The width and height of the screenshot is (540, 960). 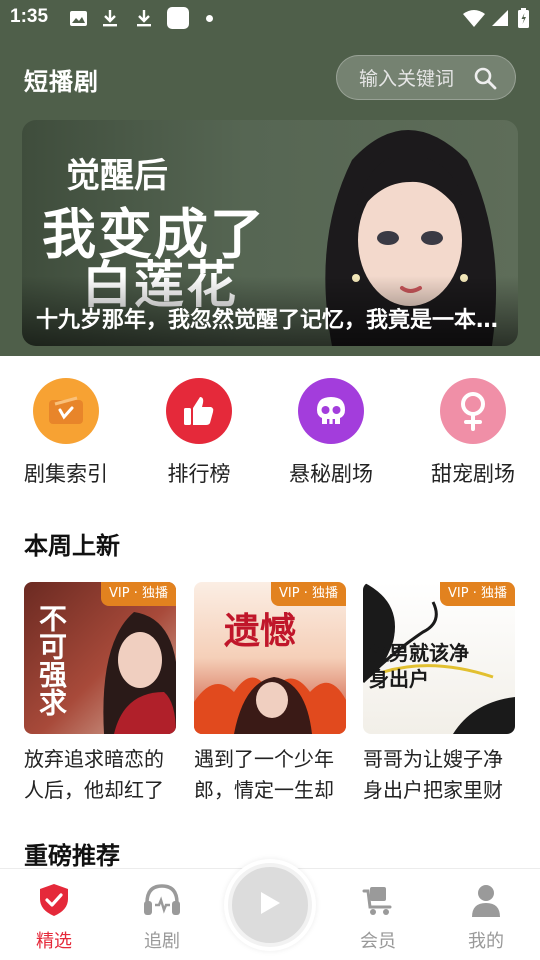 I want to click on search-input: 输入关键词, so click(x=426, y=77).